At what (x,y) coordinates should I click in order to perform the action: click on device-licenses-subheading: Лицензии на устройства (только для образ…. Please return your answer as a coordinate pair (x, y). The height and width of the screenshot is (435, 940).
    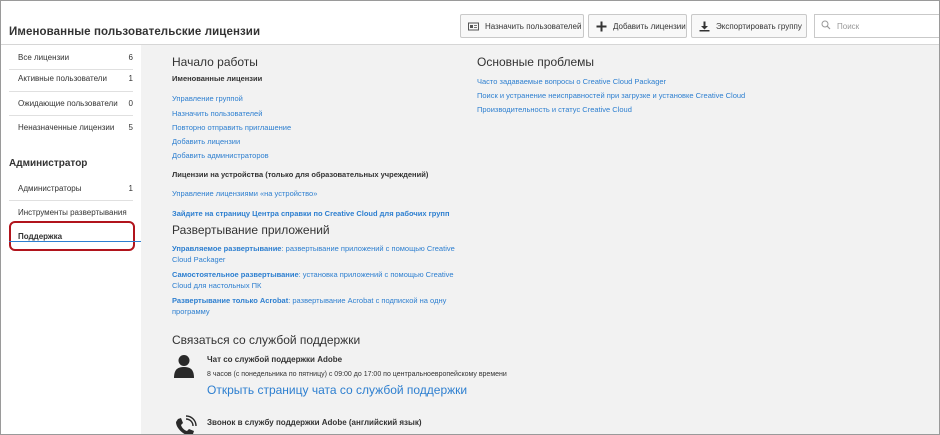
    Looking at the image, I should click on (300, 174).